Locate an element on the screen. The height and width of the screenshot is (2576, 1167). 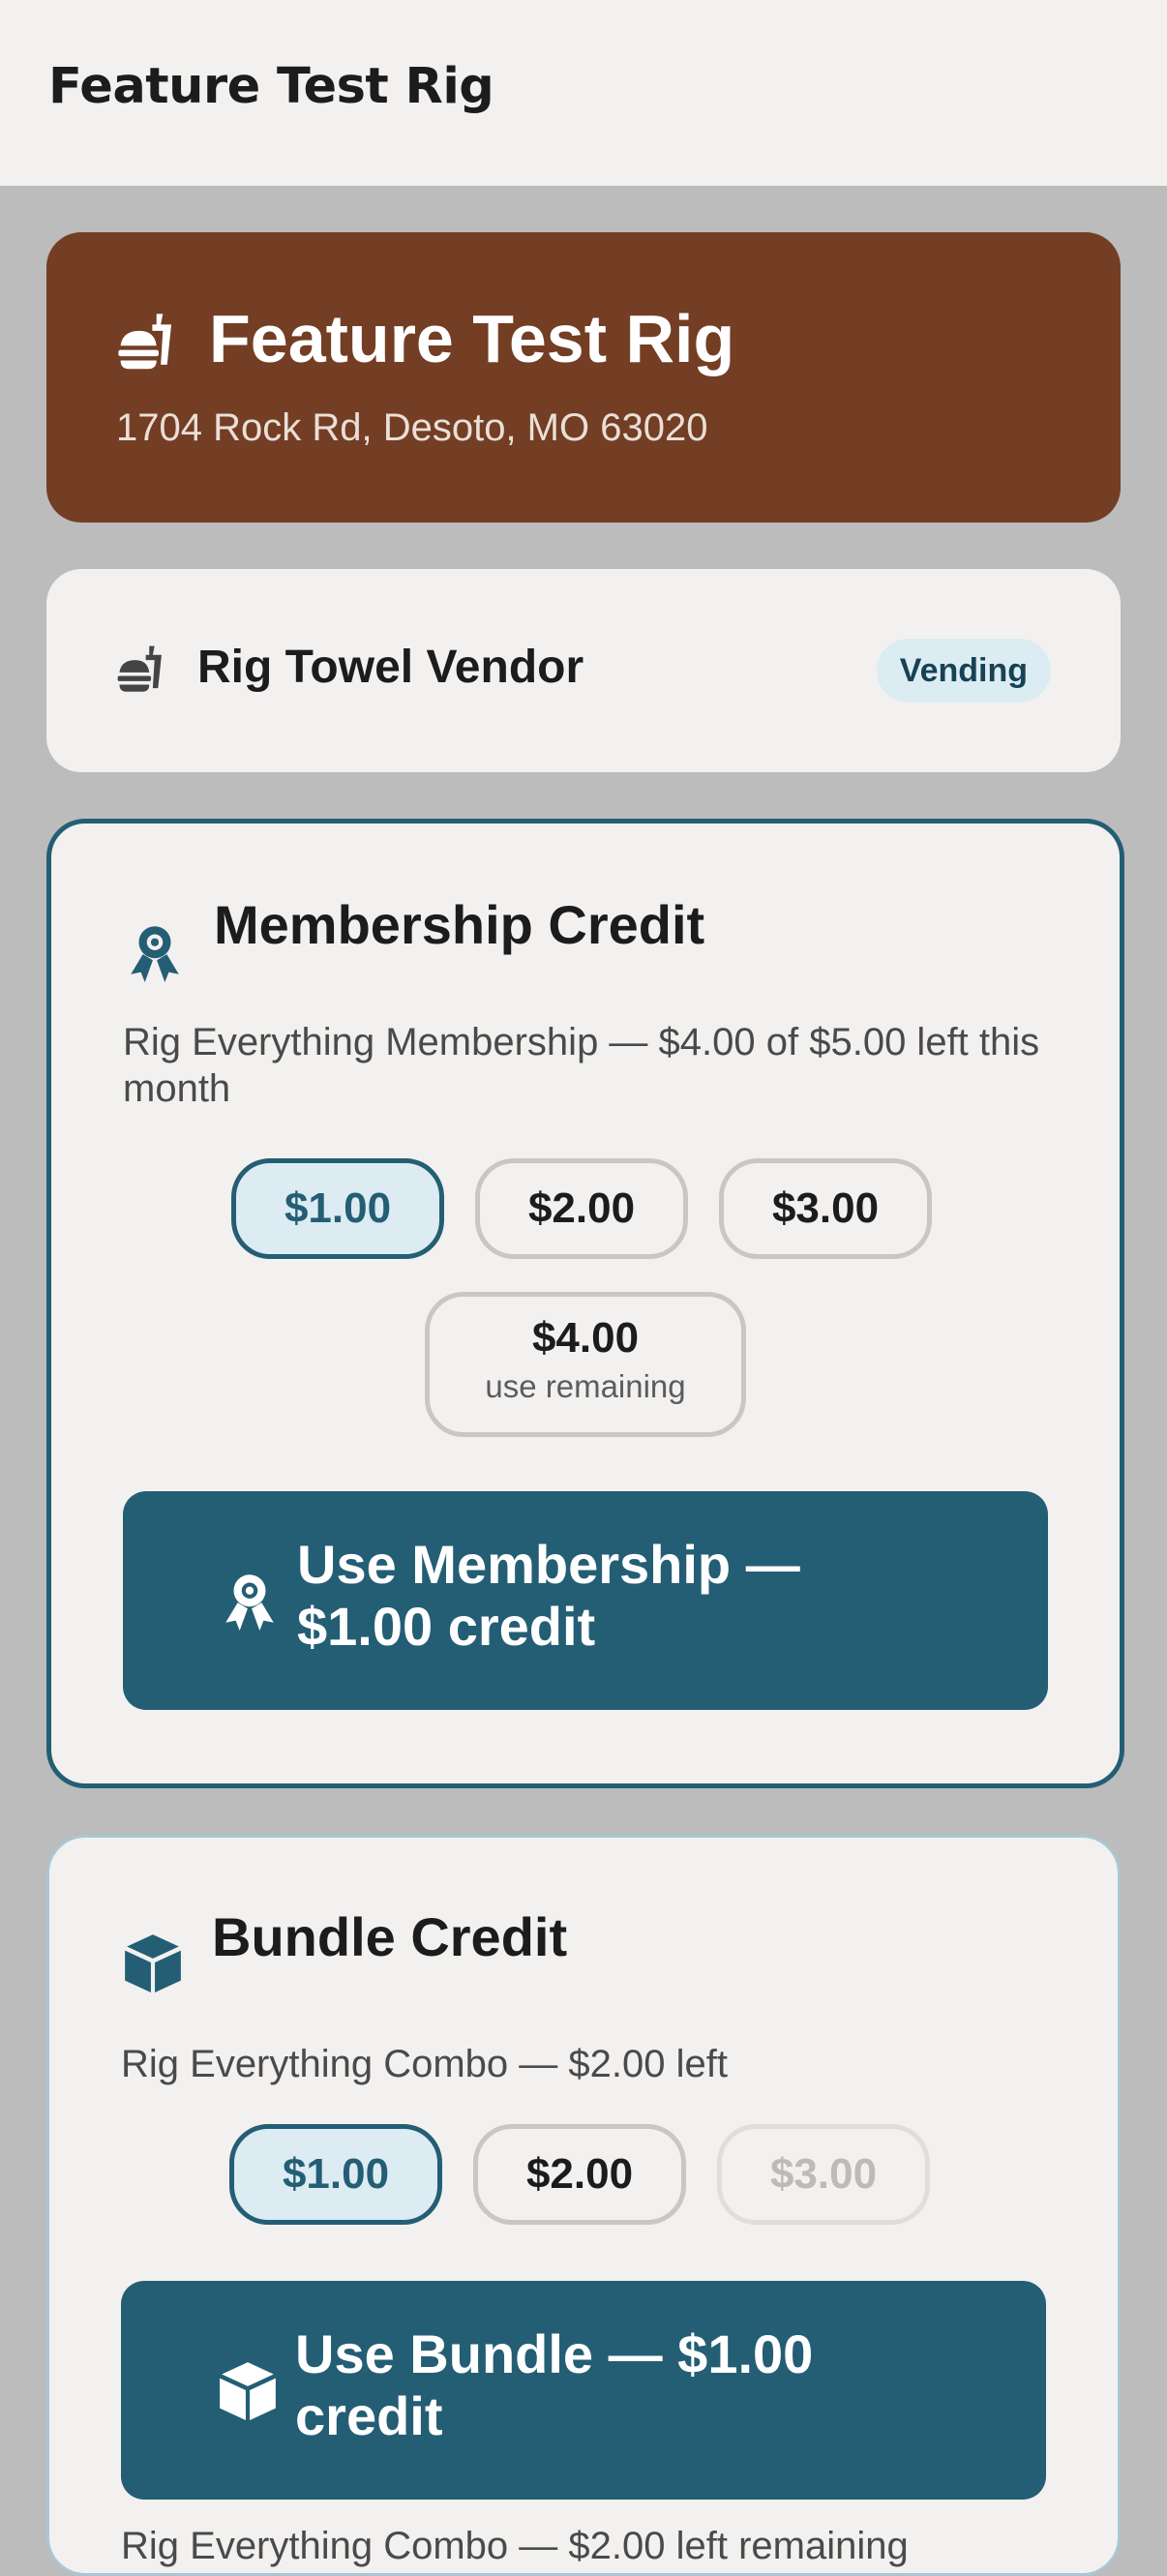
vendor-type-badge: Vending is located at coordinates (963, 671).